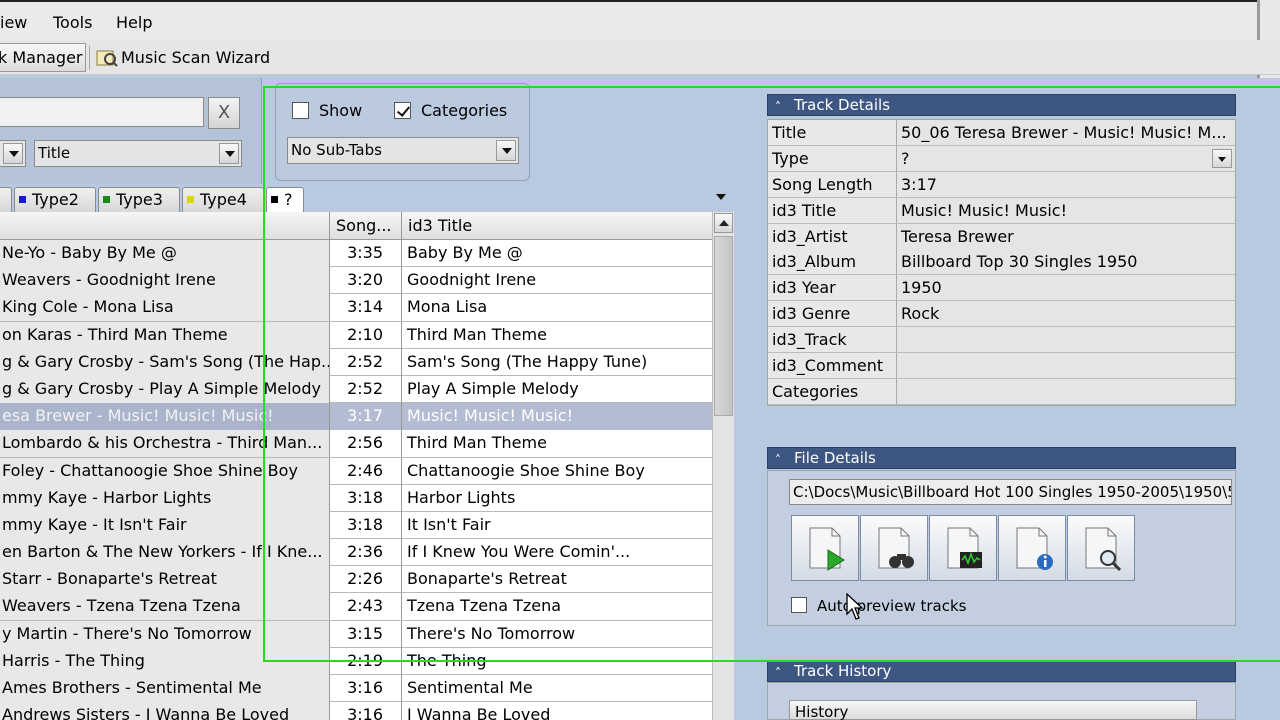  I want to click on detail-value: 1950, so click(1066, 288).